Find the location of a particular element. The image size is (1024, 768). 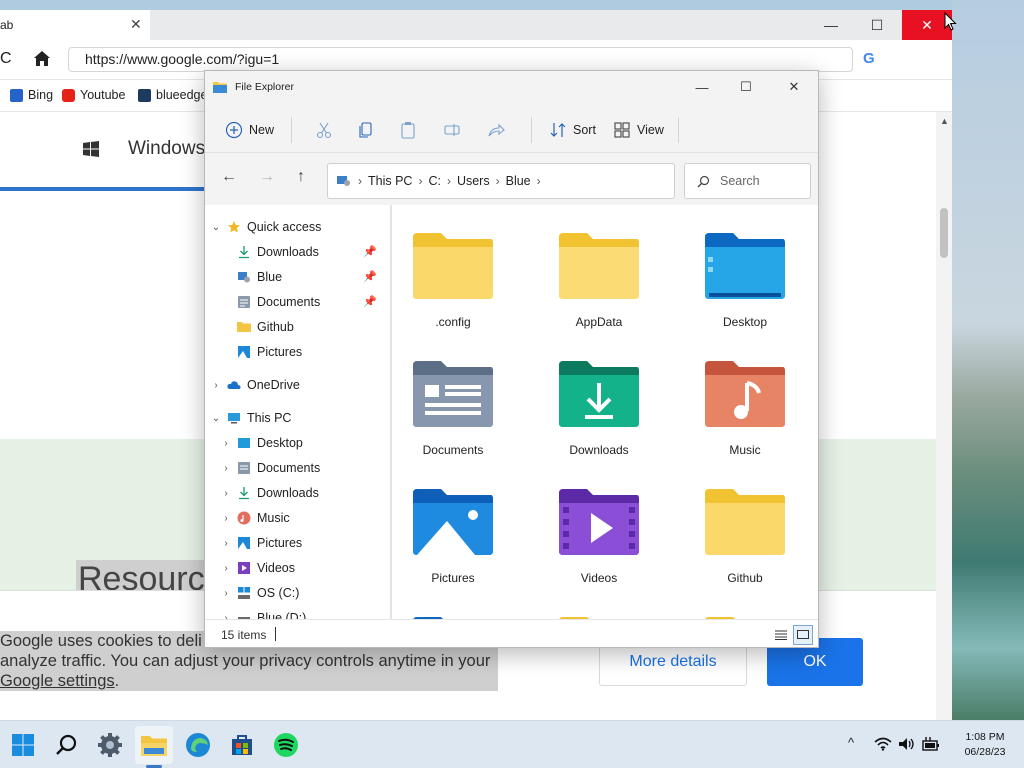

tab-close-icon: ✕ is located at coordinates (136, 24).